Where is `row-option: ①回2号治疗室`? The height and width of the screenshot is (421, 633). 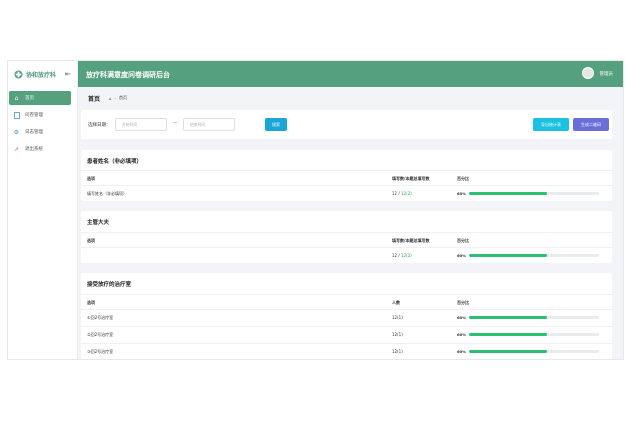 row-option: ①回2号治疗室 is located at coordinates (100, 317).